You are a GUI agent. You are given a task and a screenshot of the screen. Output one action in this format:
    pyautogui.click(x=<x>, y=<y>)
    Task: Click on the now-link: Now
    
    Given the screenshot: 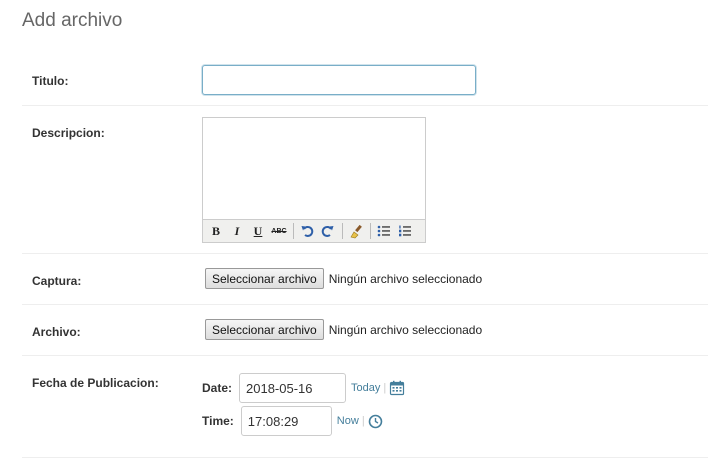 What is the action you would take?
    pyautogui.click(x=348, y=421)
    